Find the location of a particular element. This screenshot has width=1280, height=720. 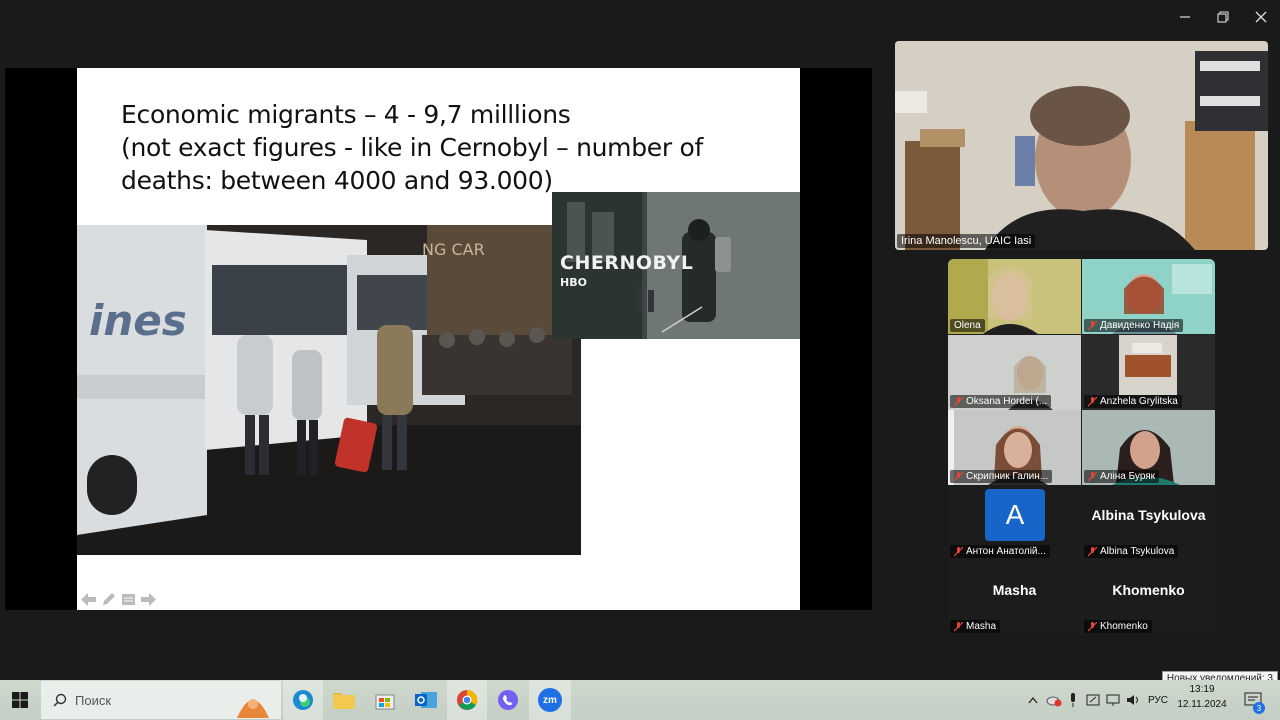

previous-slide-button is located at coordinates (88, 599).